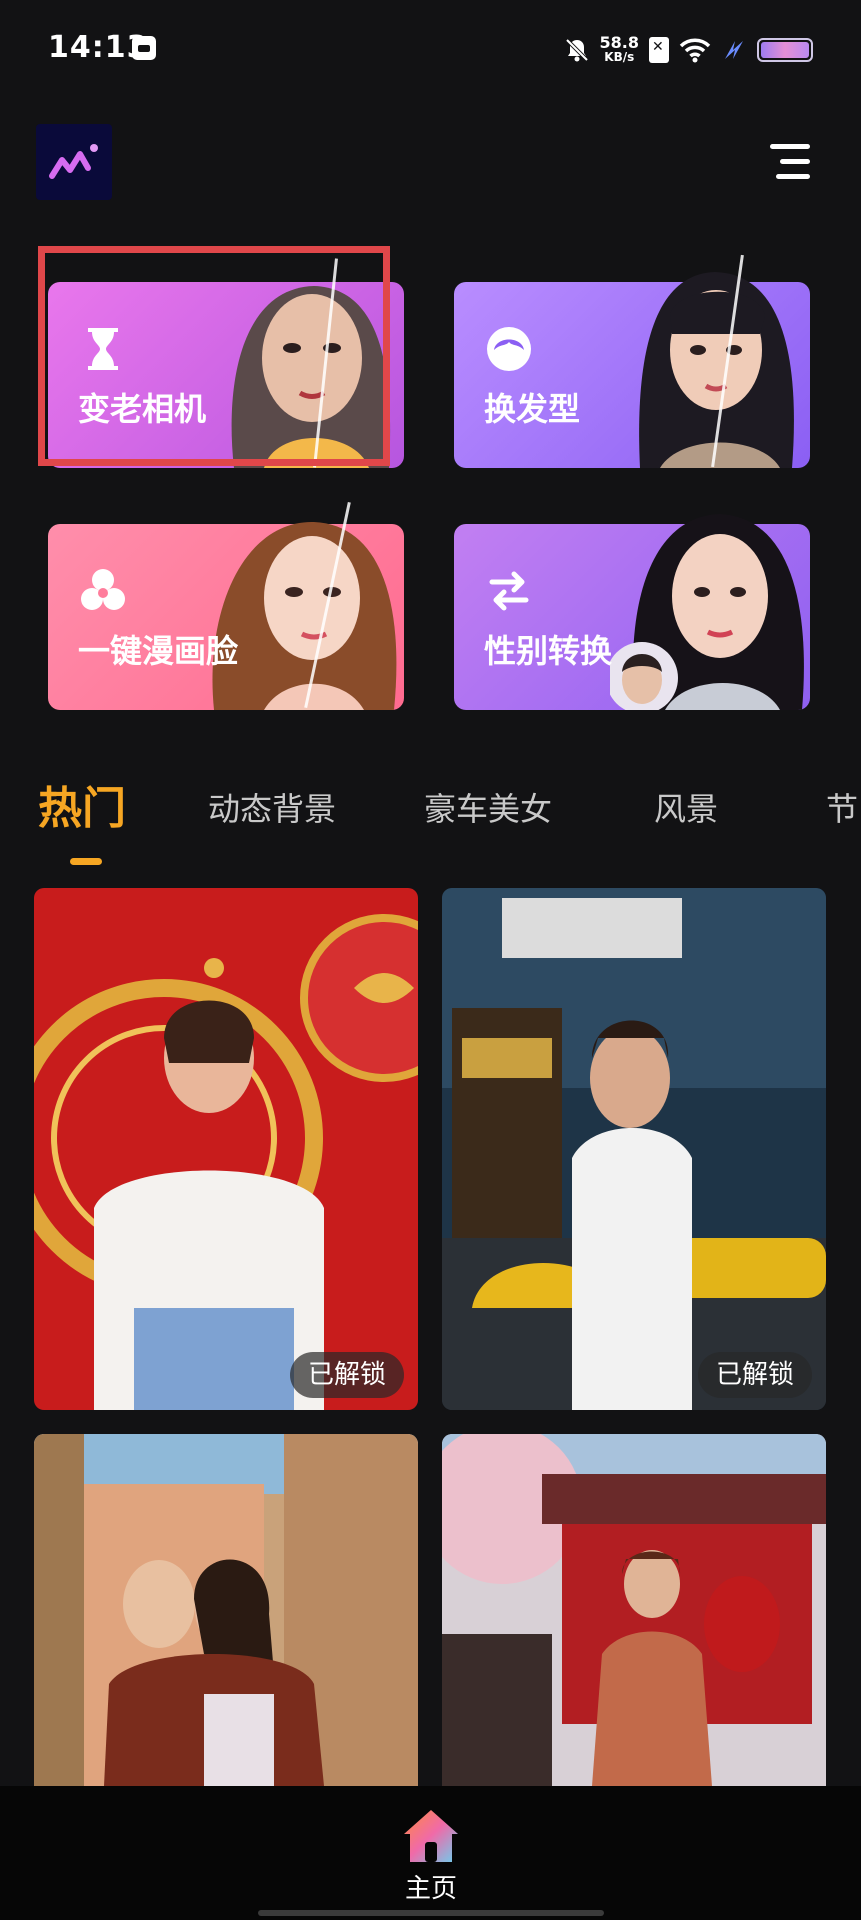  What do you see at coordinates (488, 807) in the screenshot?
I see `tab-luxury-car-beauty: 豪车美女` at bounding box center [488, 807].